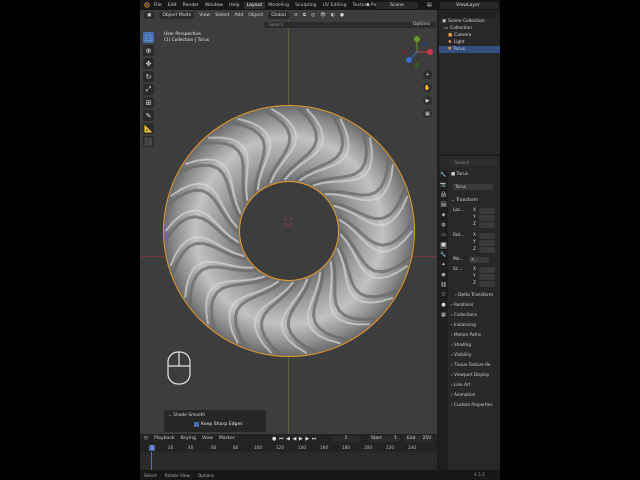 The width and height of the screenshot is (640, 480). Describe the element at coordinates (218, 424) in the screenshot. I see `keep-sharp-edges-checkbox: Keep Sharp Edges` at that location.